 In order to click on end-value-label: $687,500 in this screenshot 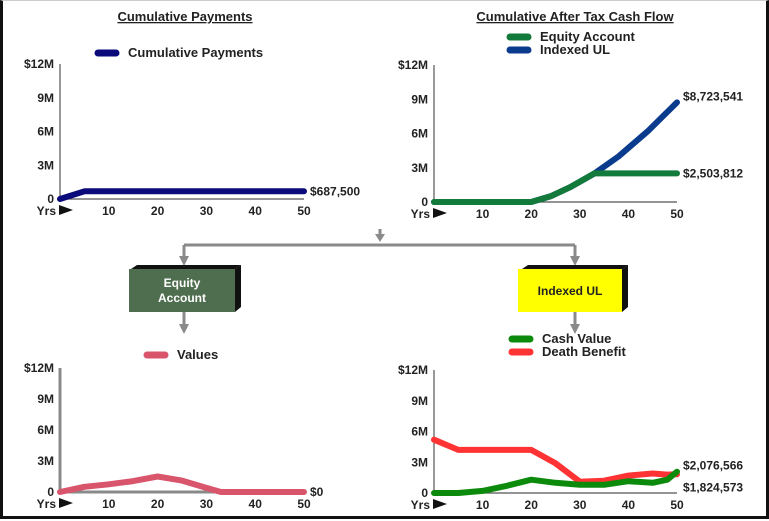, I will do `click(335, 191)`.